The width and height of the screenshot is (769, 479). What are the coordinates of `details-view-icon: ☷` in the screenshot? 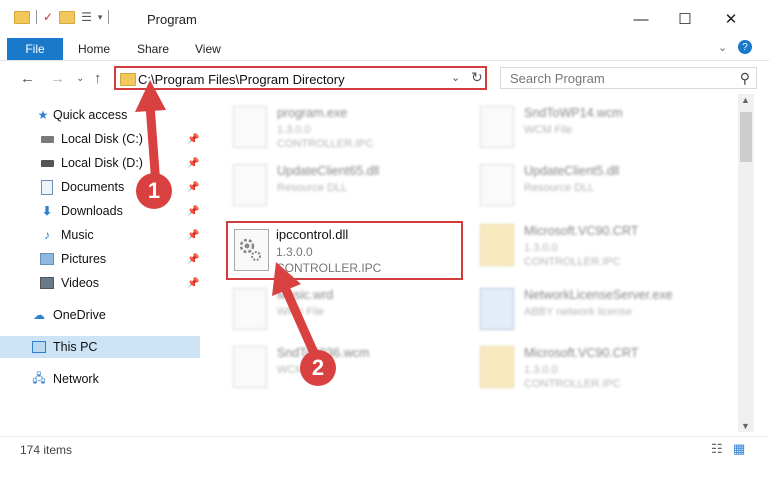 It's located at (717, 449).